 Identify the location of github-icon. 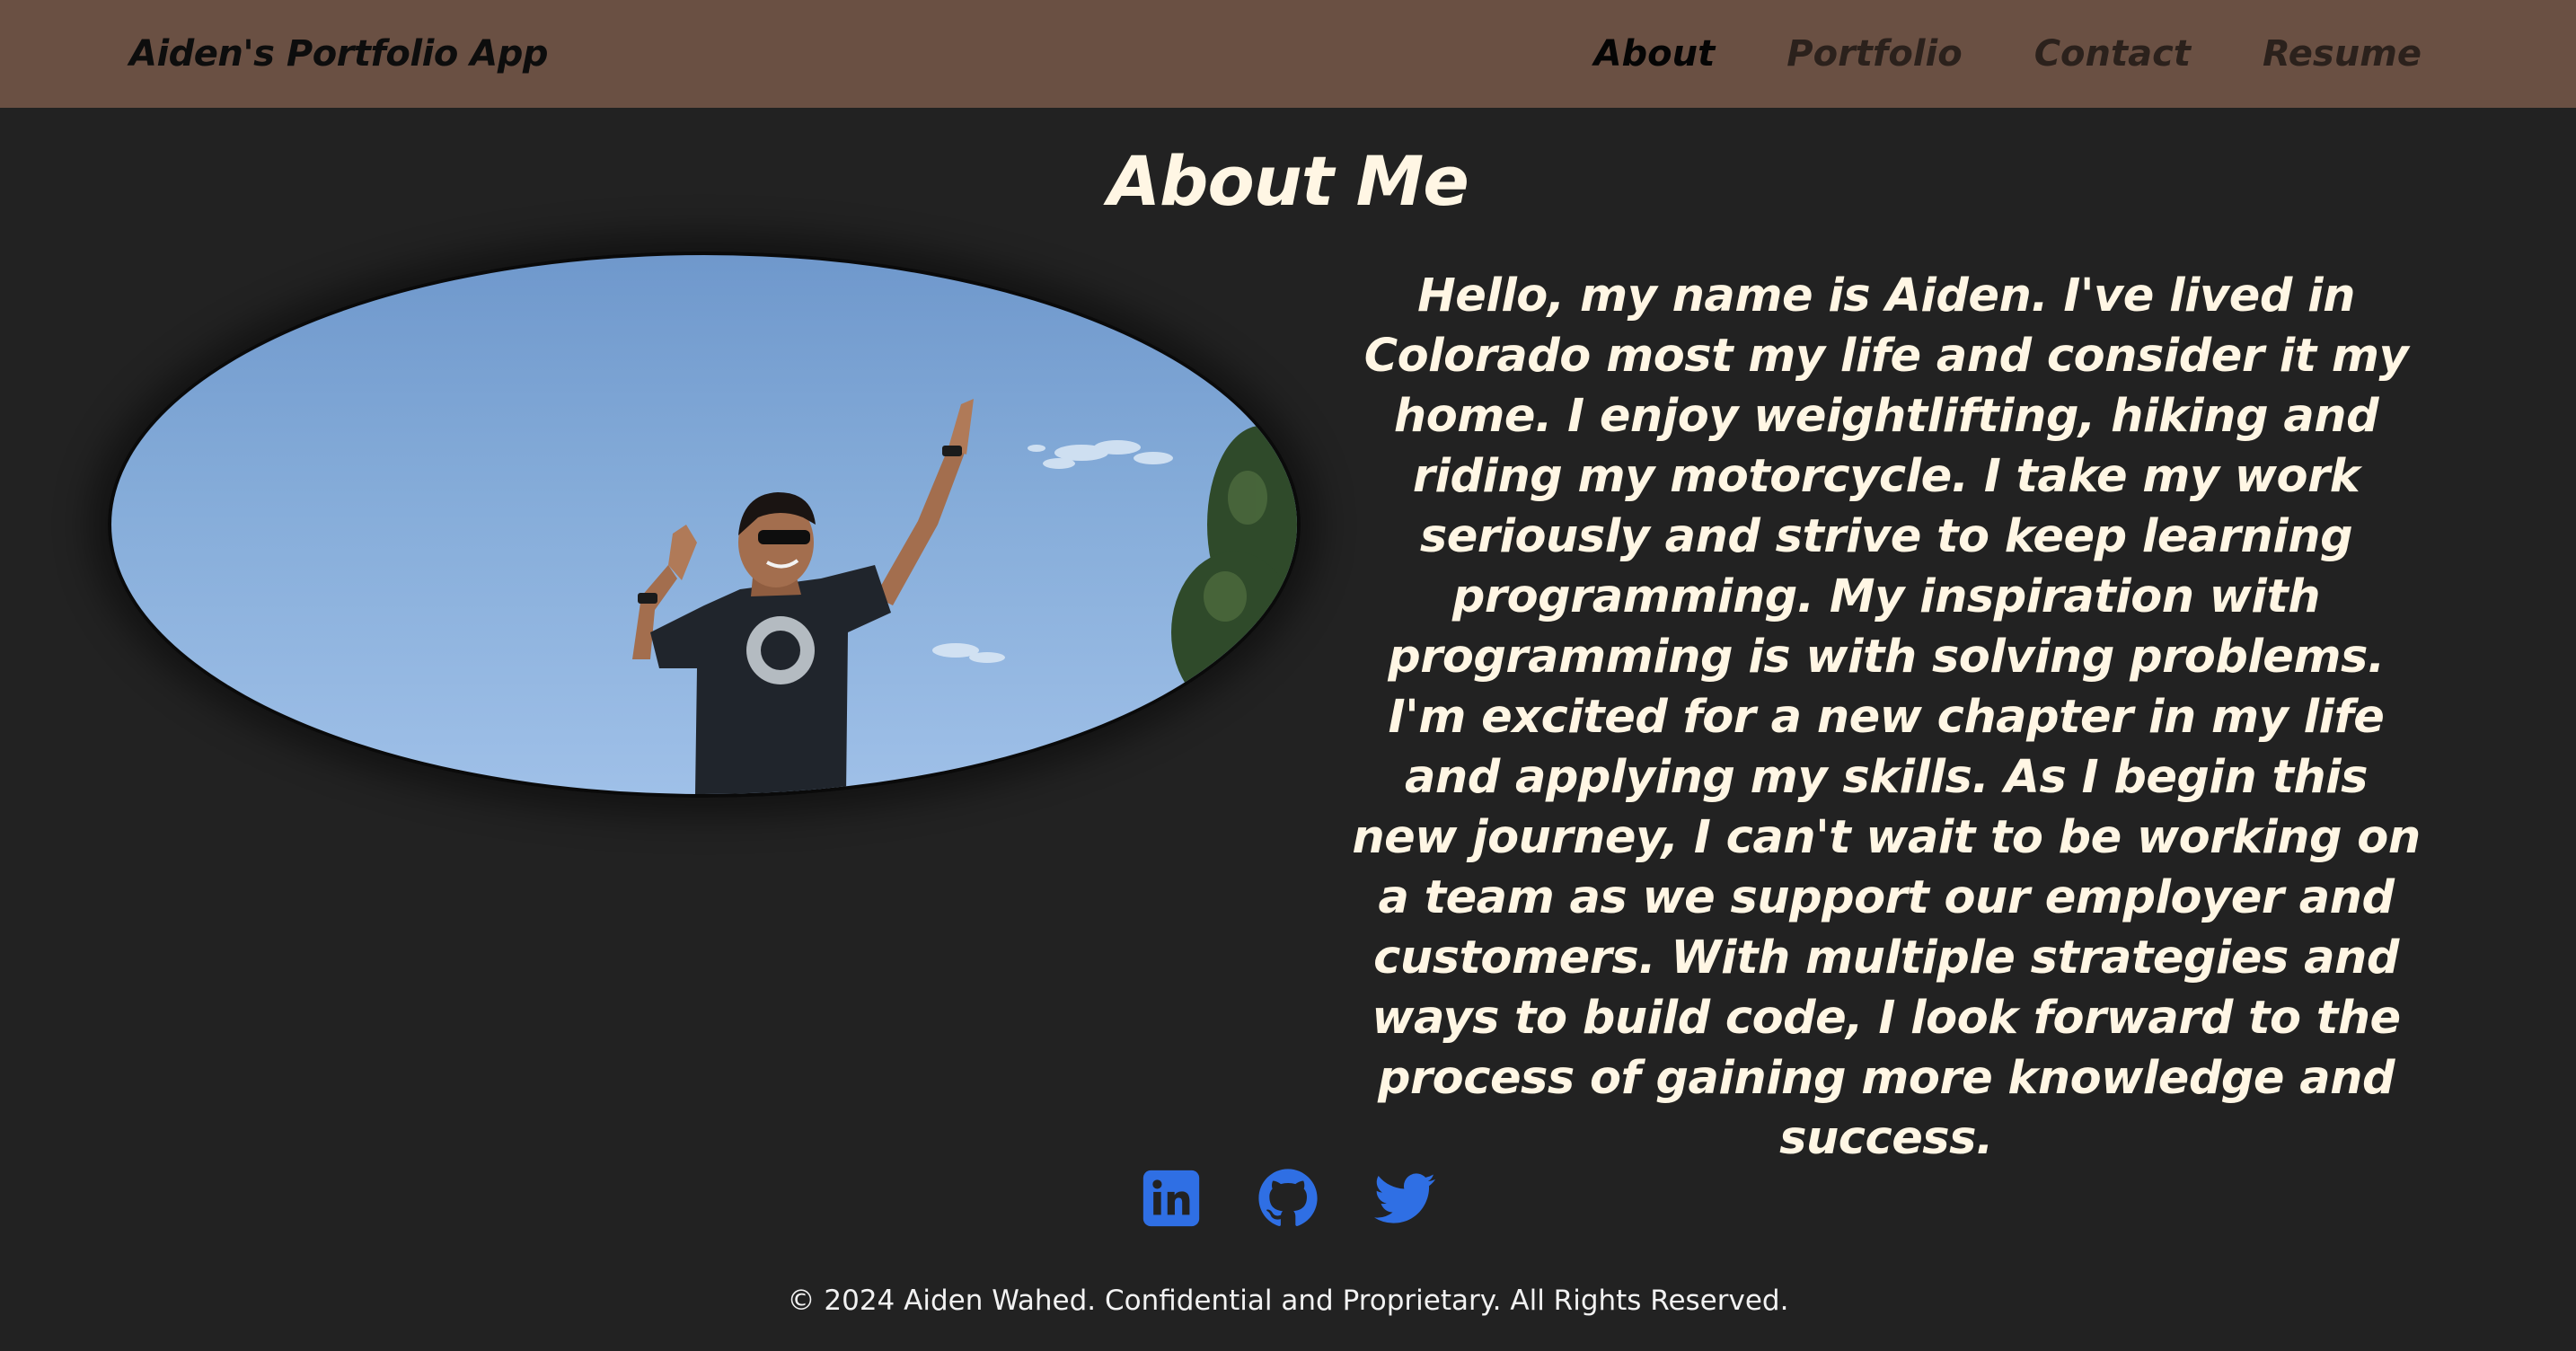
(1288, 1198).